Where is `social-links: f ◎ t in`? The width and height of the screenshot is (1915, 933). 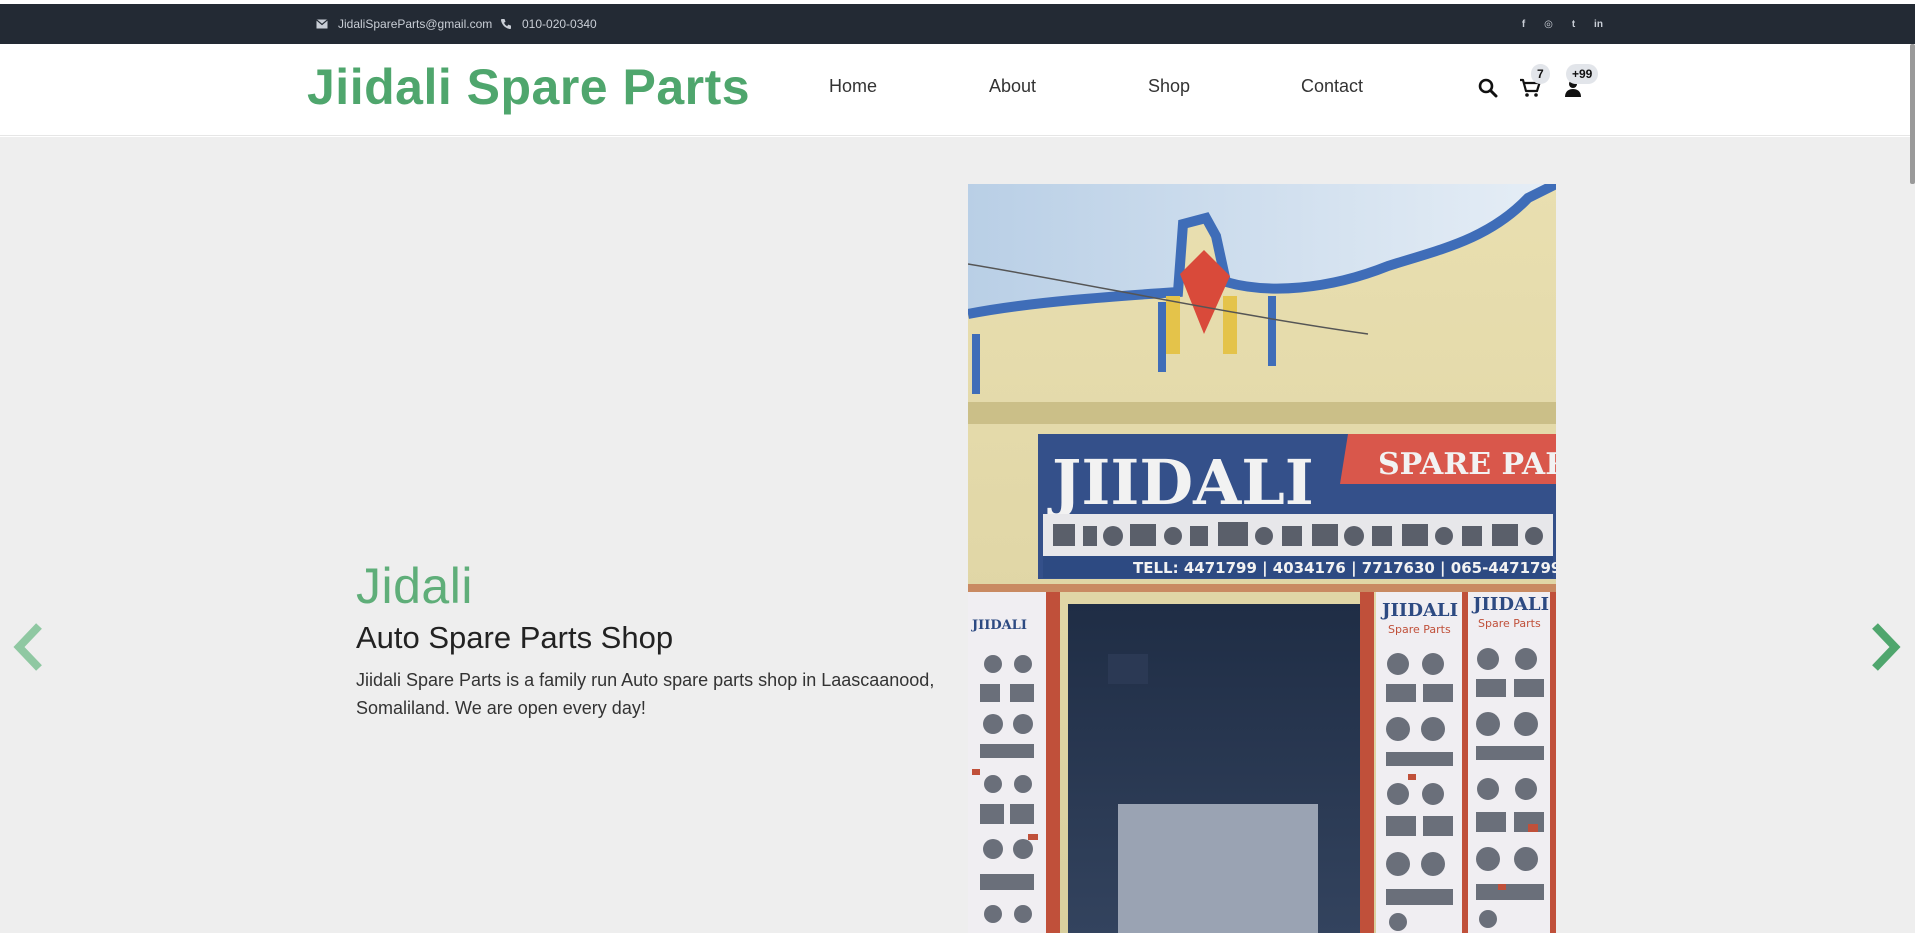 social-links: f ◎ t in is located at coordinates (1561, 24).